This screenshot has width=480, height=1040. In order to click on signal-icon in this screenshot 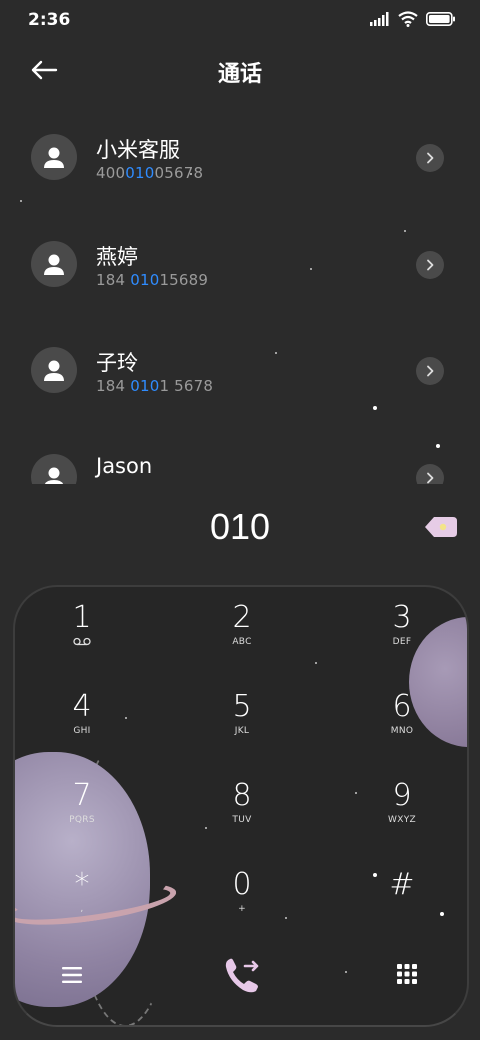, I will do `click(379, 19)`.